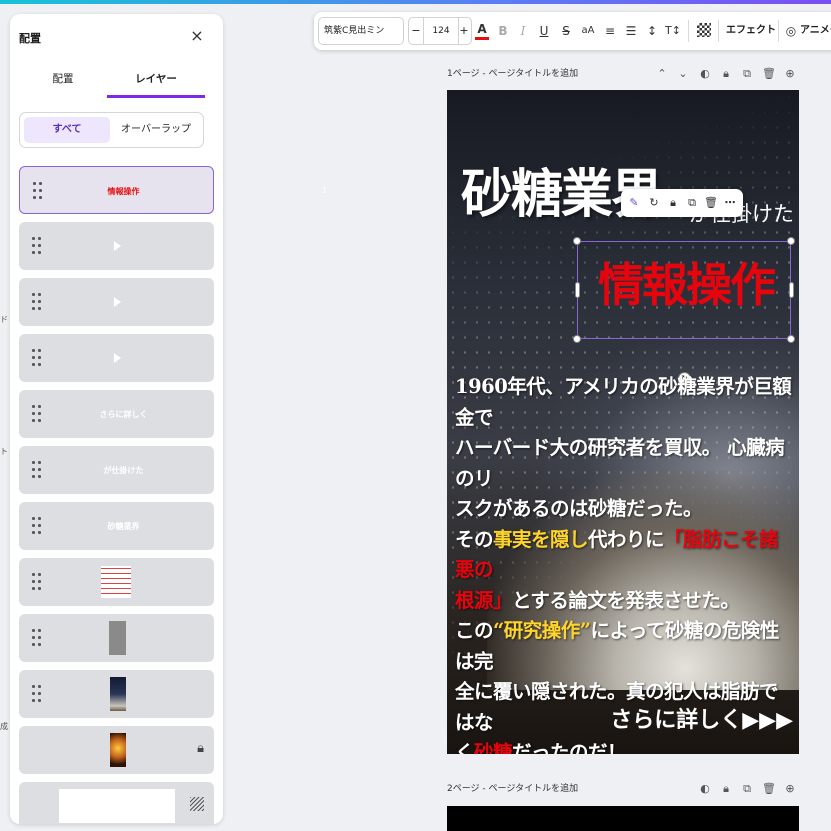 Image resolution: width=831 pixels, height=831 pixels. I want to click on animate-button: アニメー, so click(815, 31).